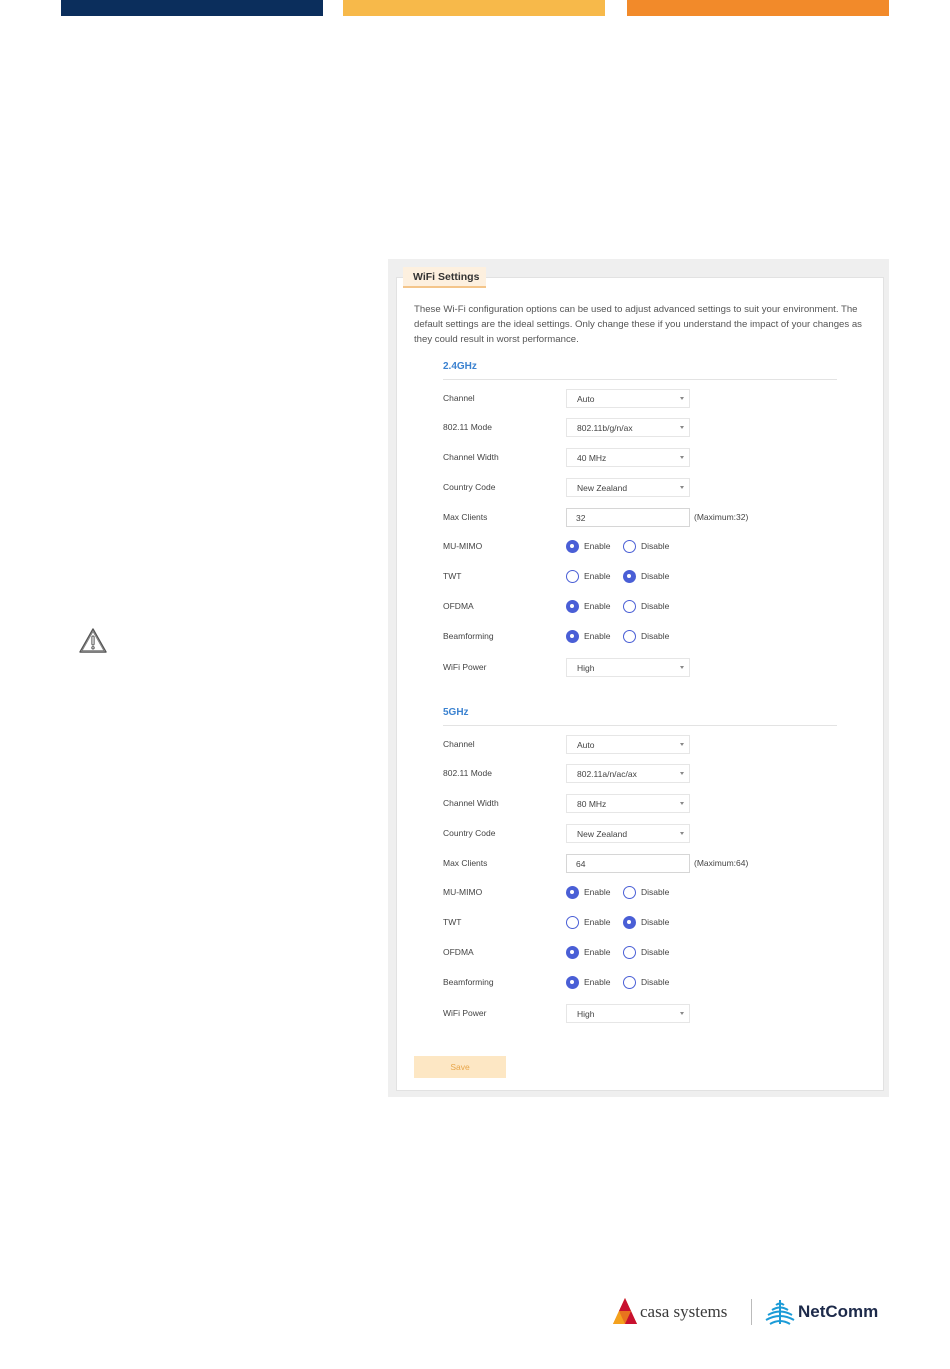 Image resolution: width=950 pixels, height=1369 pixels. I want to click on row-channel-5ghz: Channel Auto, so click(643, 745).